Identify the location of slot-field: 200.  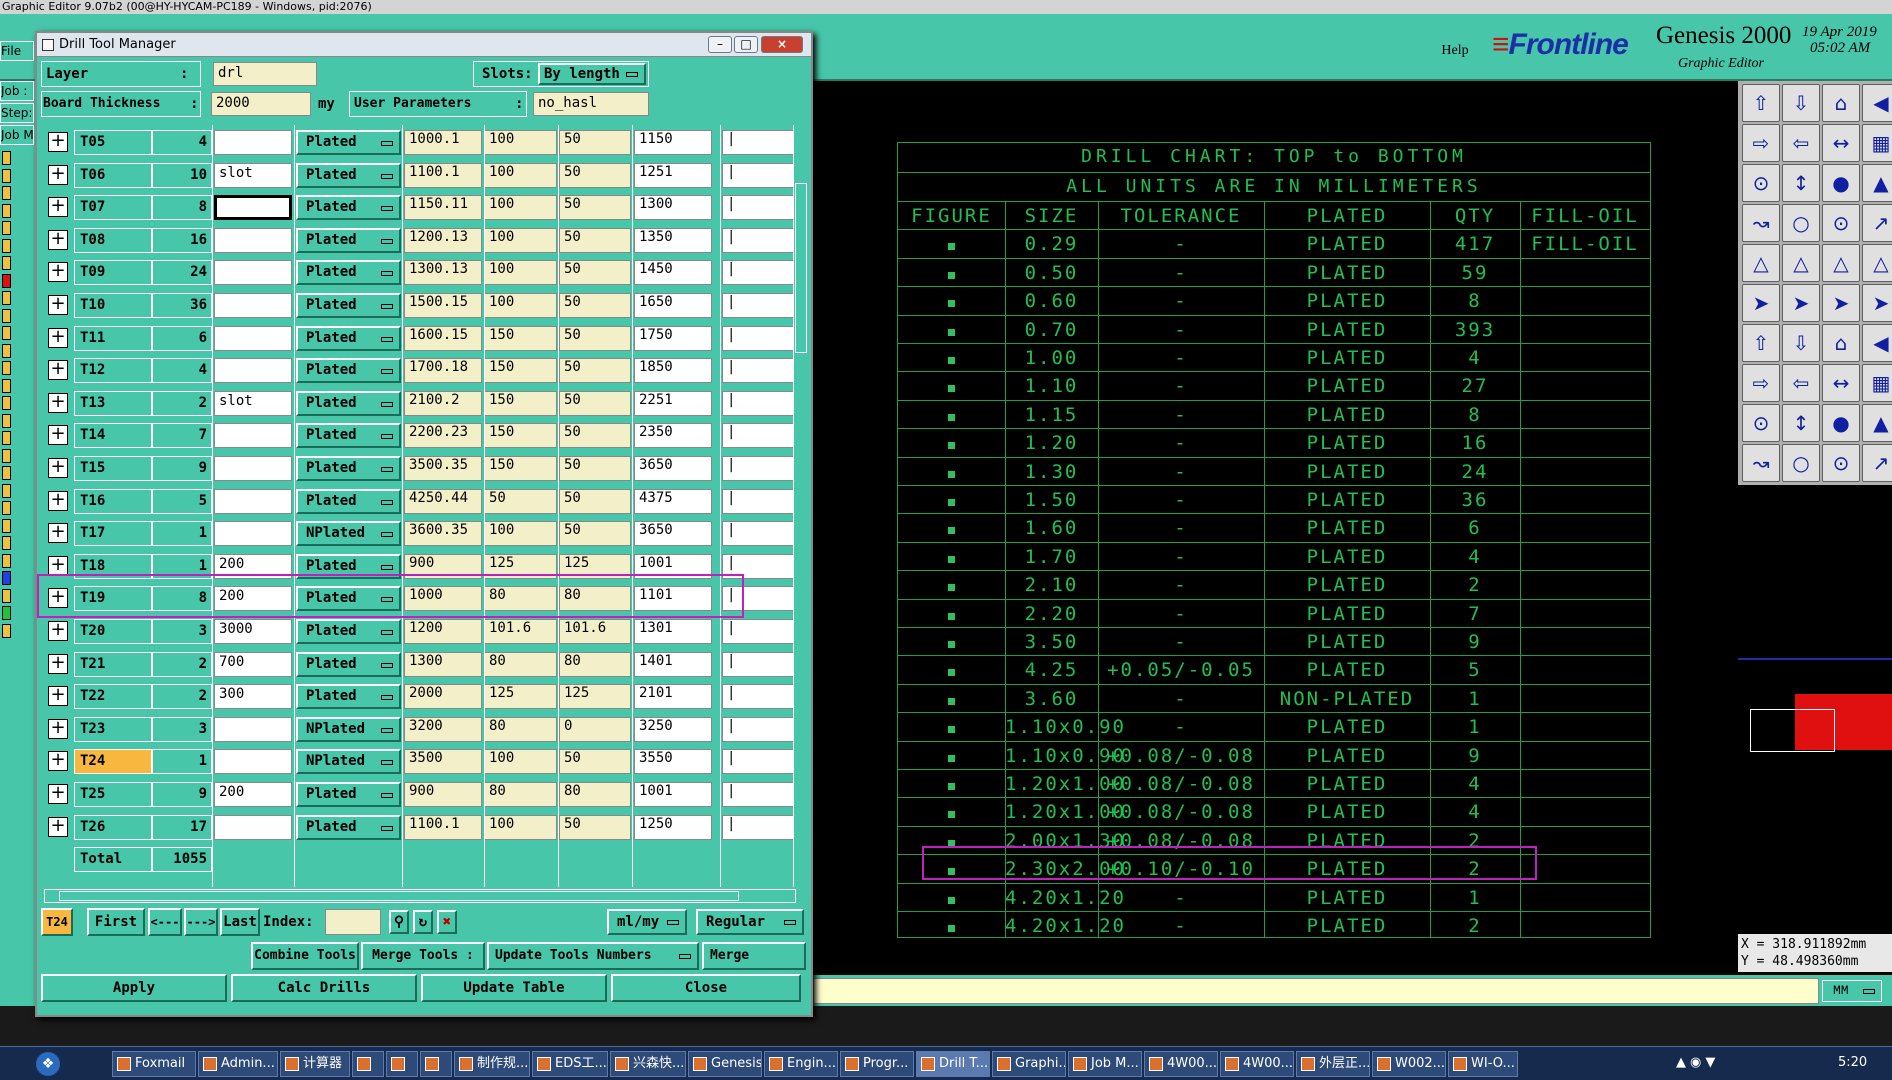
(253, 599).